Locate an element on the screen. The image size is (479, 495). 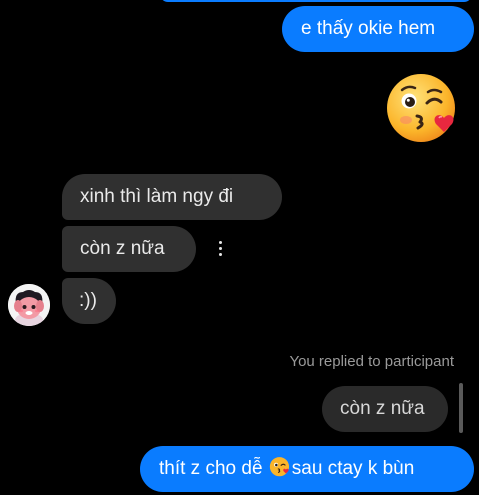
avatar-image is located at coordinates (29, 305).